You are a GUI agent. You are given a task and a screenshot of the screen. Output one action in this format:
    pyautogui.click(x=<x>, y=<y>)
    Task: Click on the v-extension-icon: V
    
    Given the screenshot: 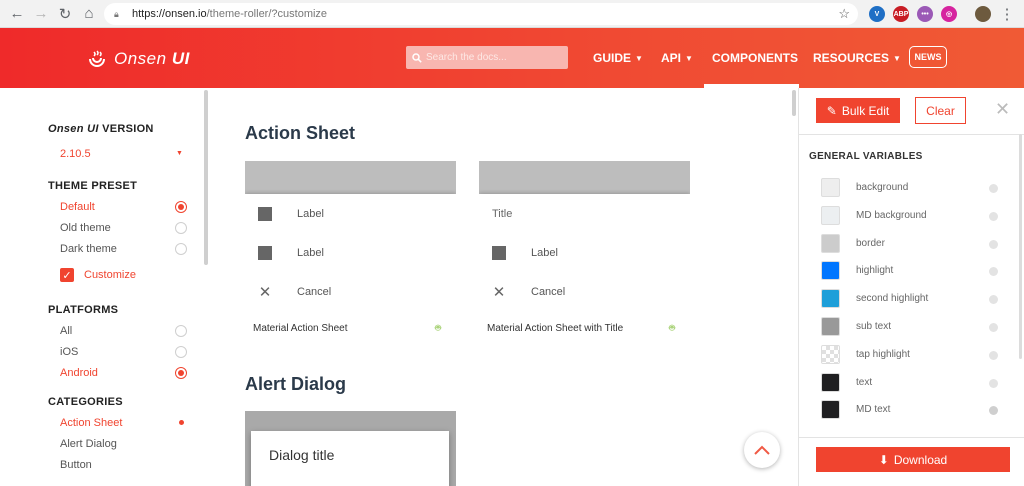 What is the action you would take?
    pyautogui.click(x=877, y=14)
    